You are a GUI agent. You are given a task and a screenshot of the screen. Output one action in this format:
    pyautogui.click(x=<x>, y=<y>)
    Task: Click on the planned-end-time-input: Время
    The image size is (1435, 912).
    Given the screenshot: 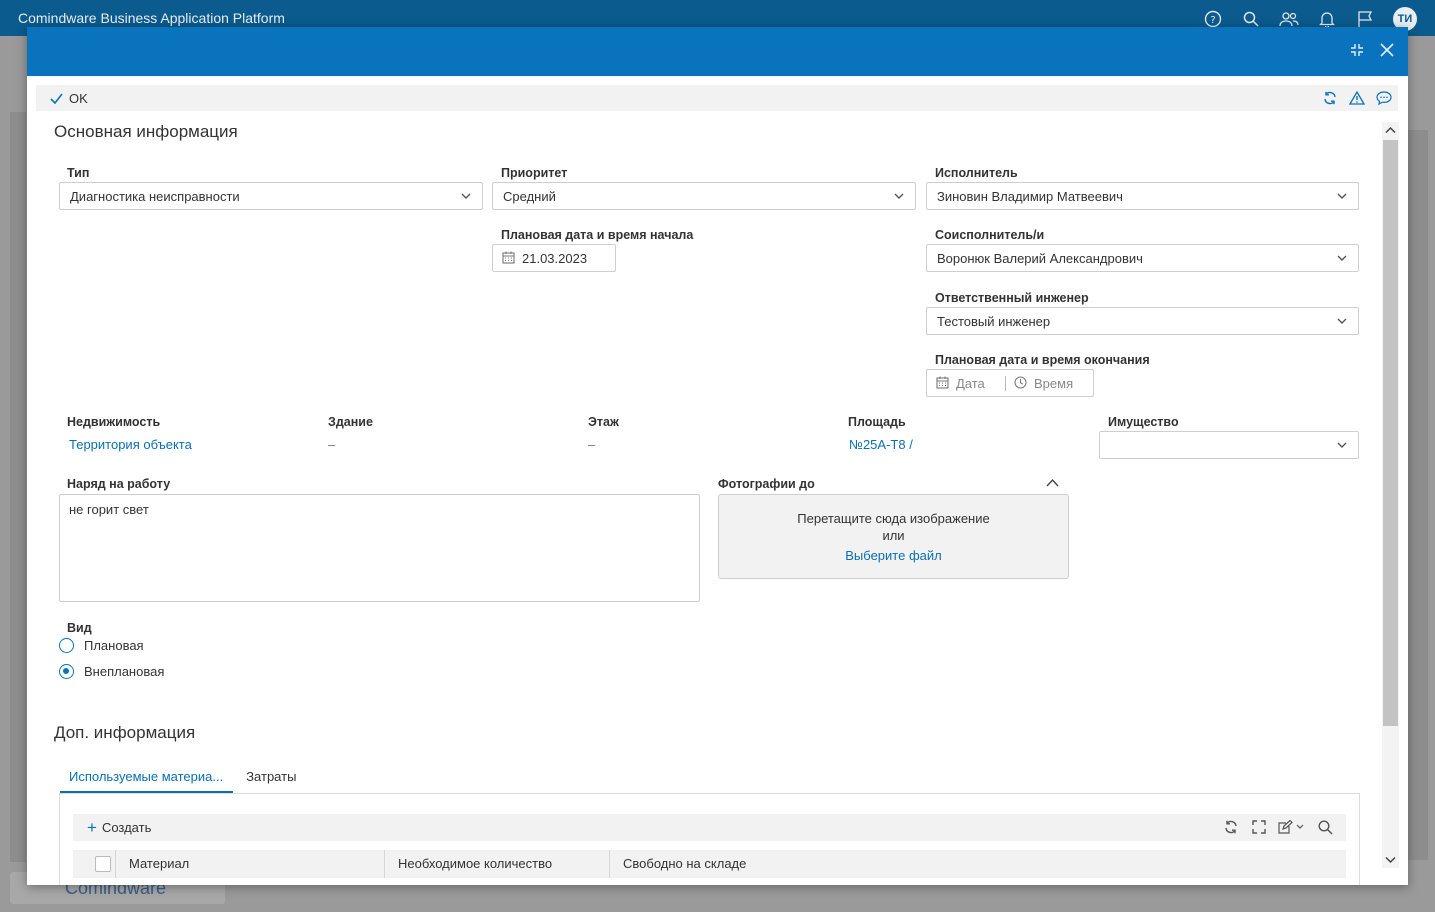 What is the action you would take?
    pyautogui.click(x=1053, y=383)
    